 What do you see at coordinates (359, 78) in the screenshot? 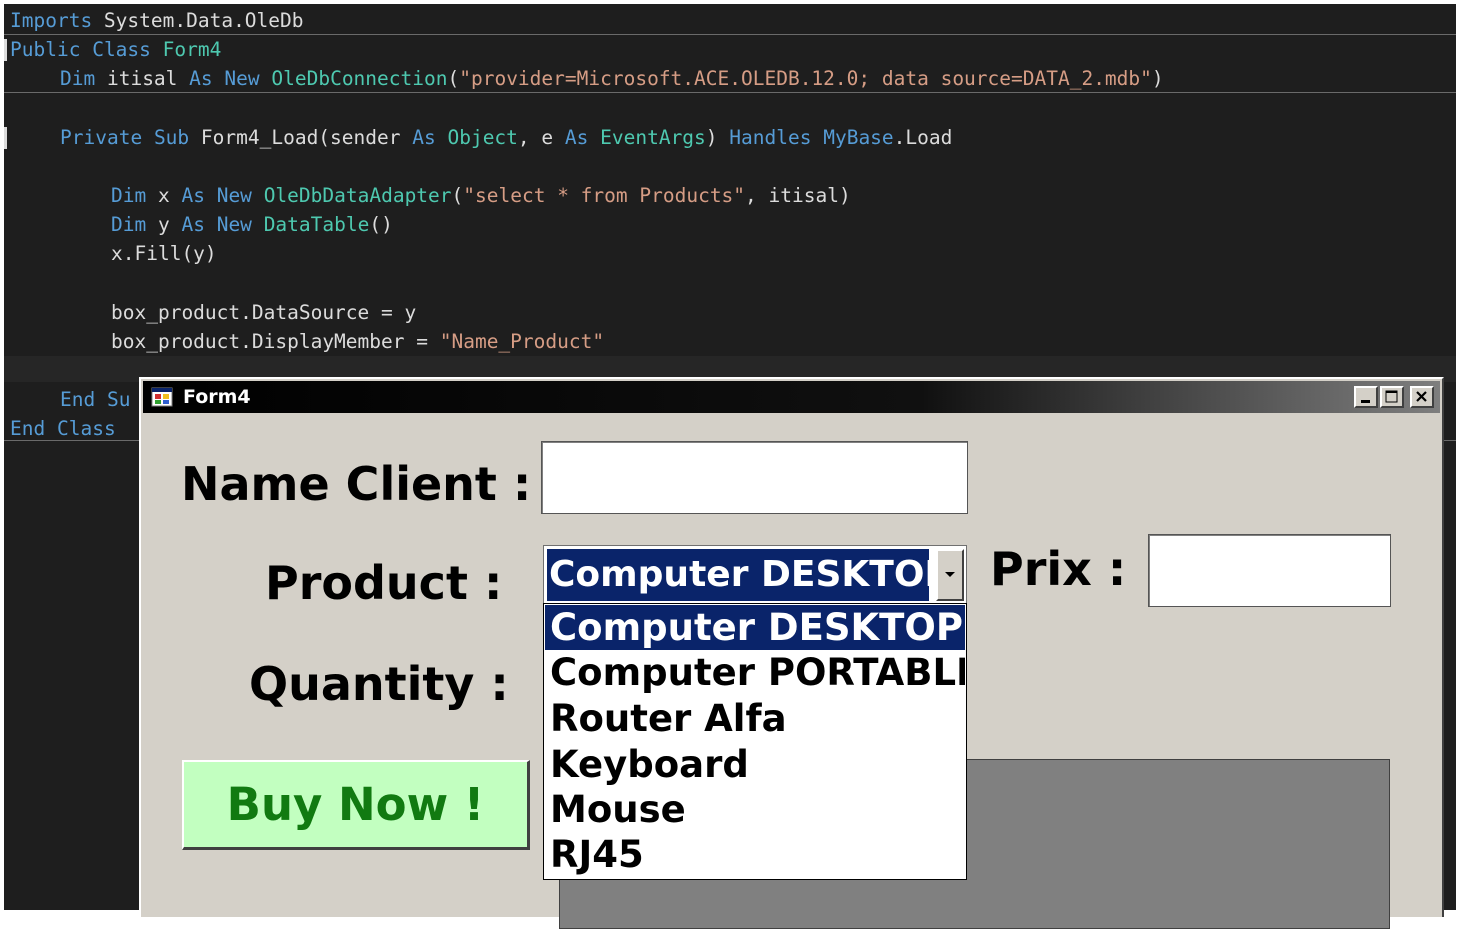
I see `type-name: OleDbConnection` at bounding box center [359, 78].